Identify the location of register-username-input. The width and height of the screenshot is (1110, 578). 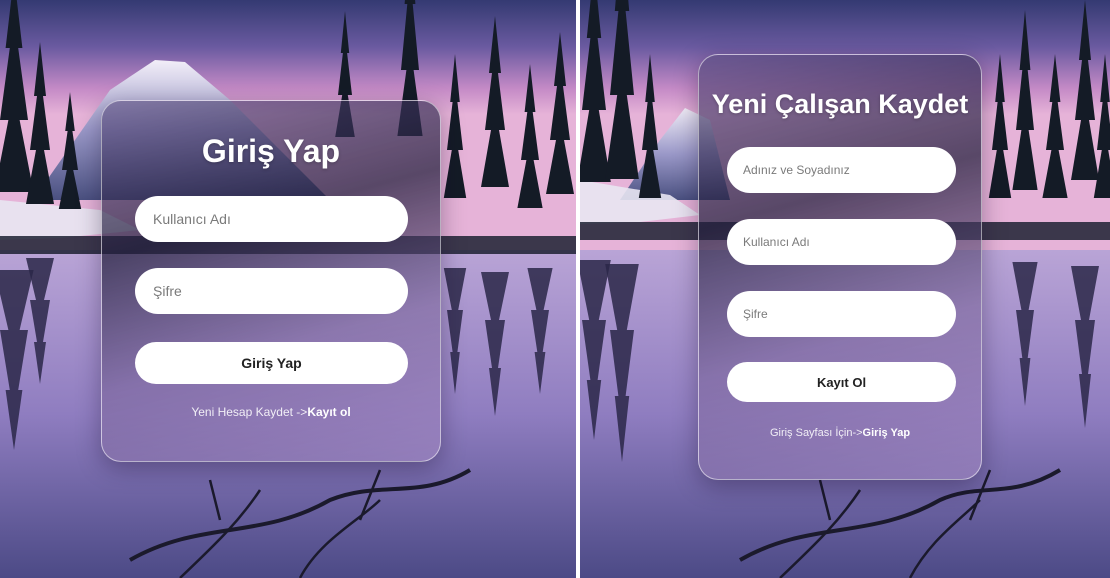
(841, 242).